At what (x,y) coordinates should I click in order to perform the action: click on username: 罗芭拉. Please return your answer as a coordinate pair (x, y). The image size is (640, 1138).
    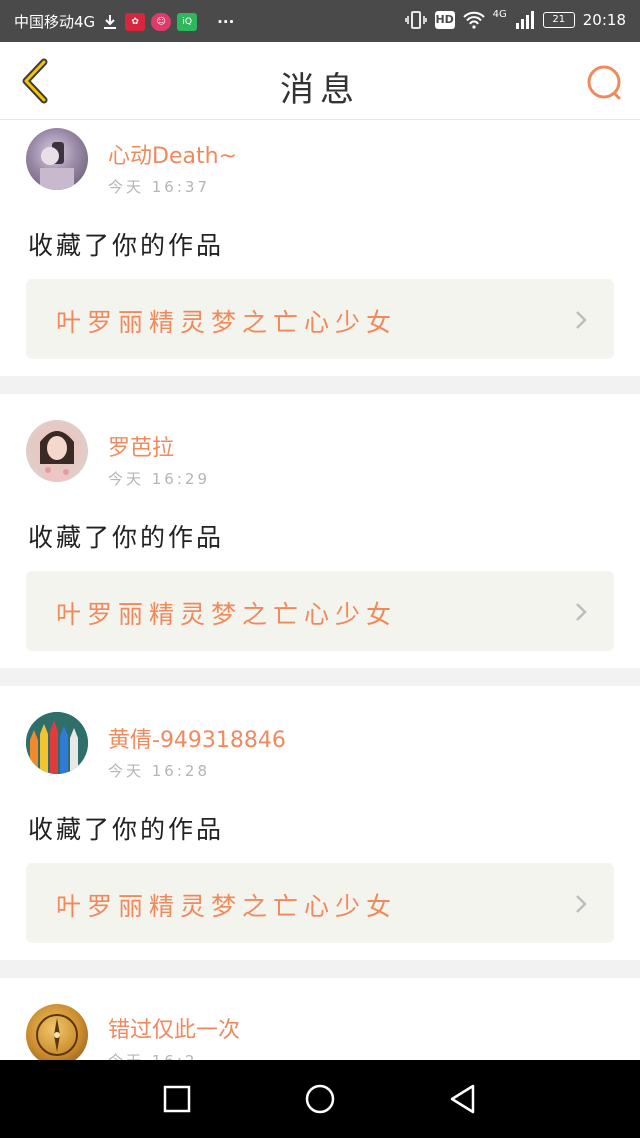
    Looking at the image, I should click on (141, 446).